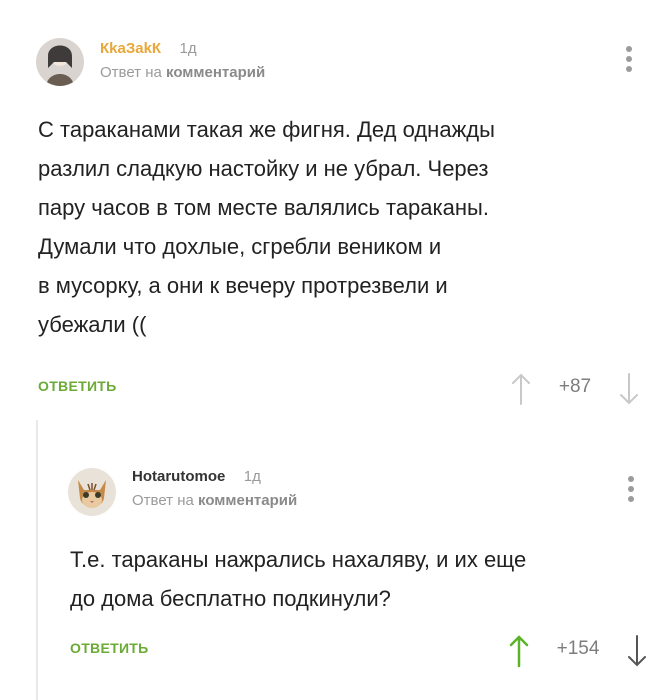 This screenshot has width=670, height=700. Describe the element at coordinates (92, 324) in the screenshot. I see `comment-line: убежали ((` at that location.